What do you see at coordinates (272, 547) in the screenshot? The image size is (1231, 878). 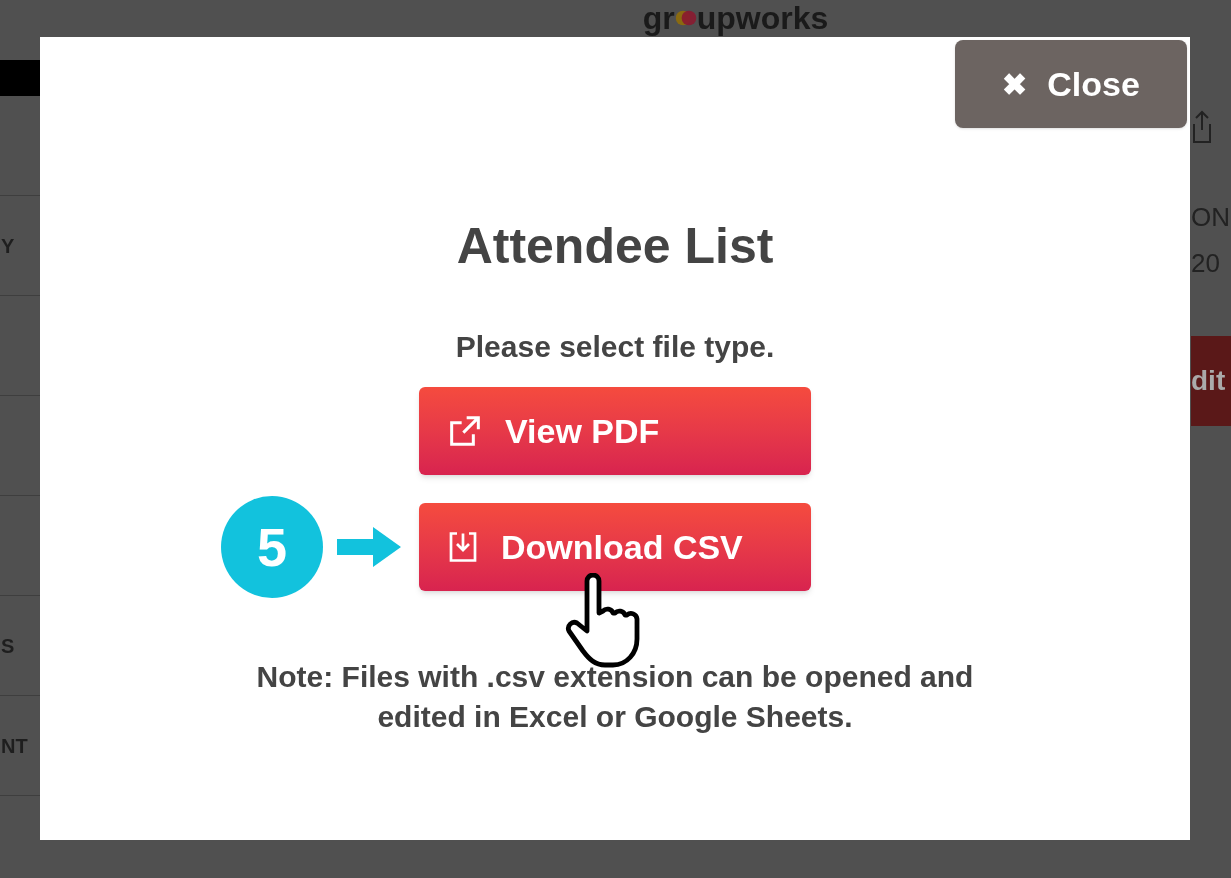 I see `step-number-badge: 5` at bounding box center [272, 547].